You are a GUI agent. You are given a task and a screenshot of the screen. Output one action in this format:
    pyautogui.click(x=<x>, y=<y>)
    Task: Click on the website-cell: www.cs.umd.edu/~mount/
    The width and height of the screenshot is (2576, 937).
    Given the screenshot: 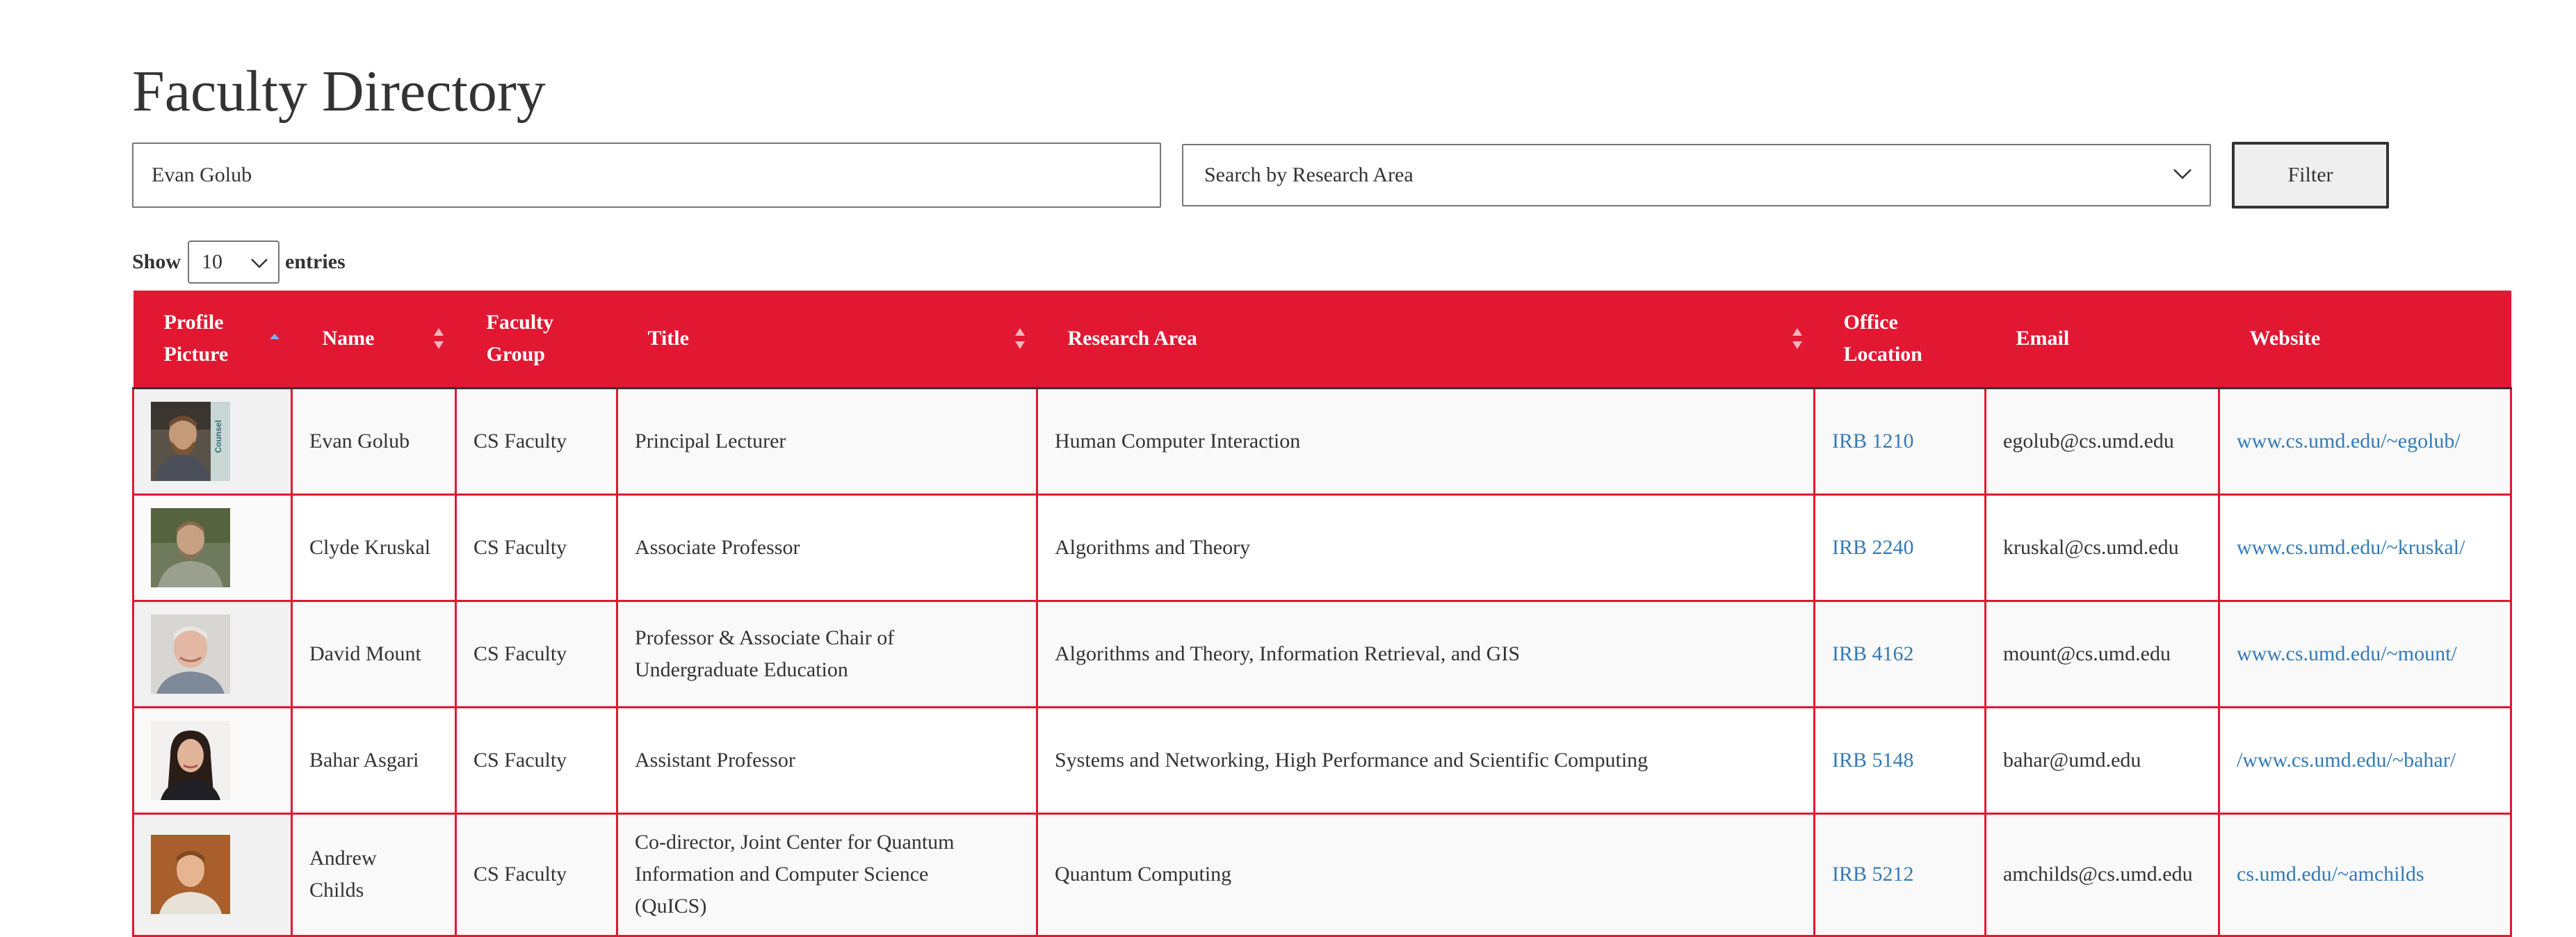 What is the action you would take?
    pyautogui.click(x=2365, y=654)
    